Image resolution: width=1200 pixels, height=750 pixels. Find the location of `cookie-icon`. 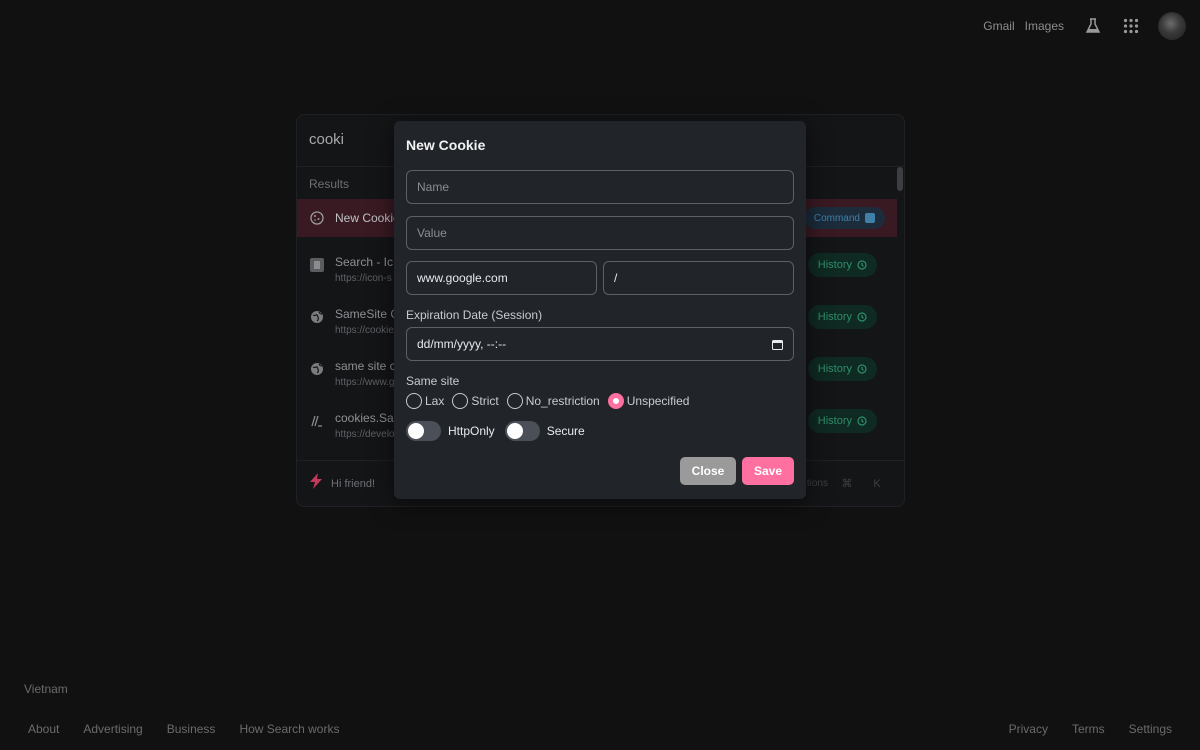

cookie-icon is located at coordinates (317, 218).